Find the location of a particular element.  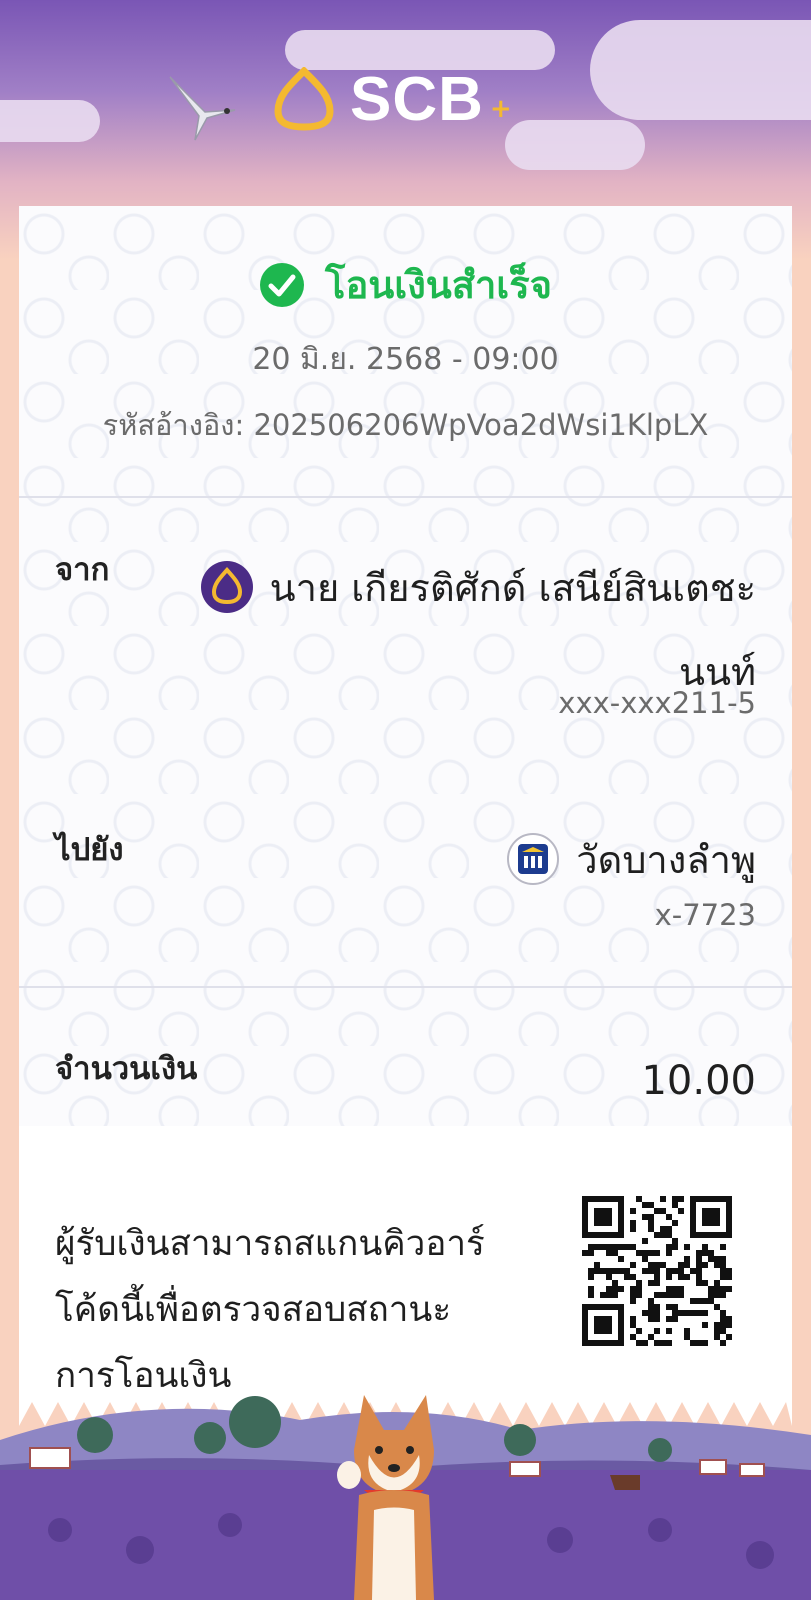

to-account: วัดบางลำพู is located at coordinates (631, 860).